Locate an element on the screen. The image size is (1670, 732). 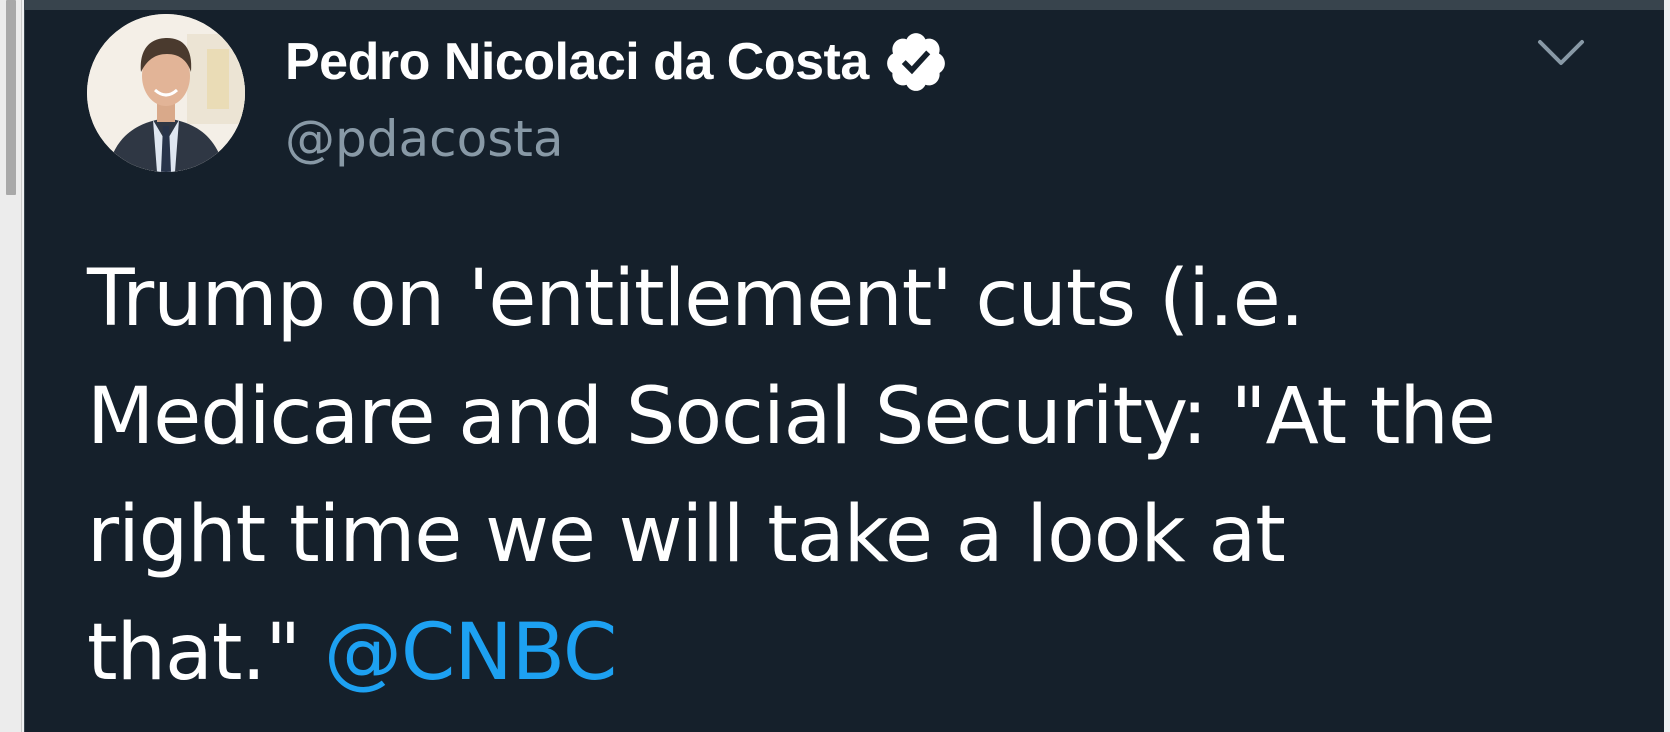
tweet-text-line: Trump on 'entitlement' cuts (i.e. is located at coordinates (696, 299).